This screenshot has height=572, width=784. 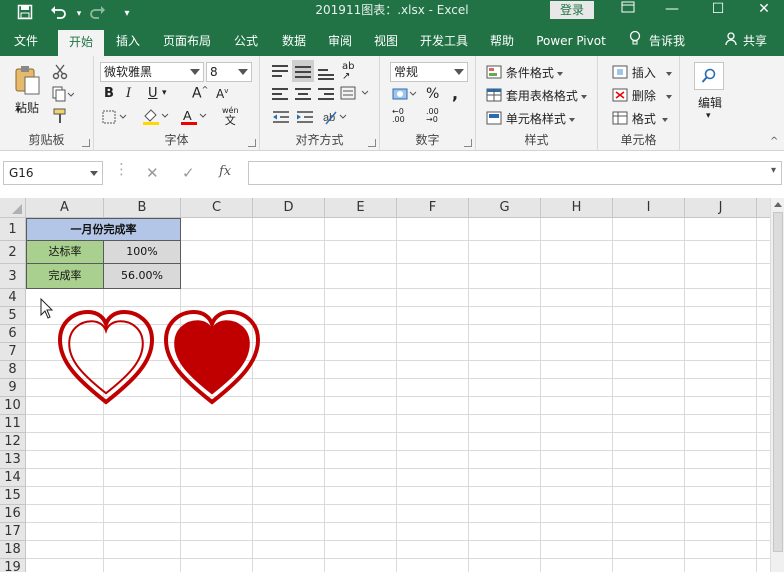 What do you see at coordinates (361, 208) in the screenshot?
I see `column-header: E` at bounding box center [361, 208].